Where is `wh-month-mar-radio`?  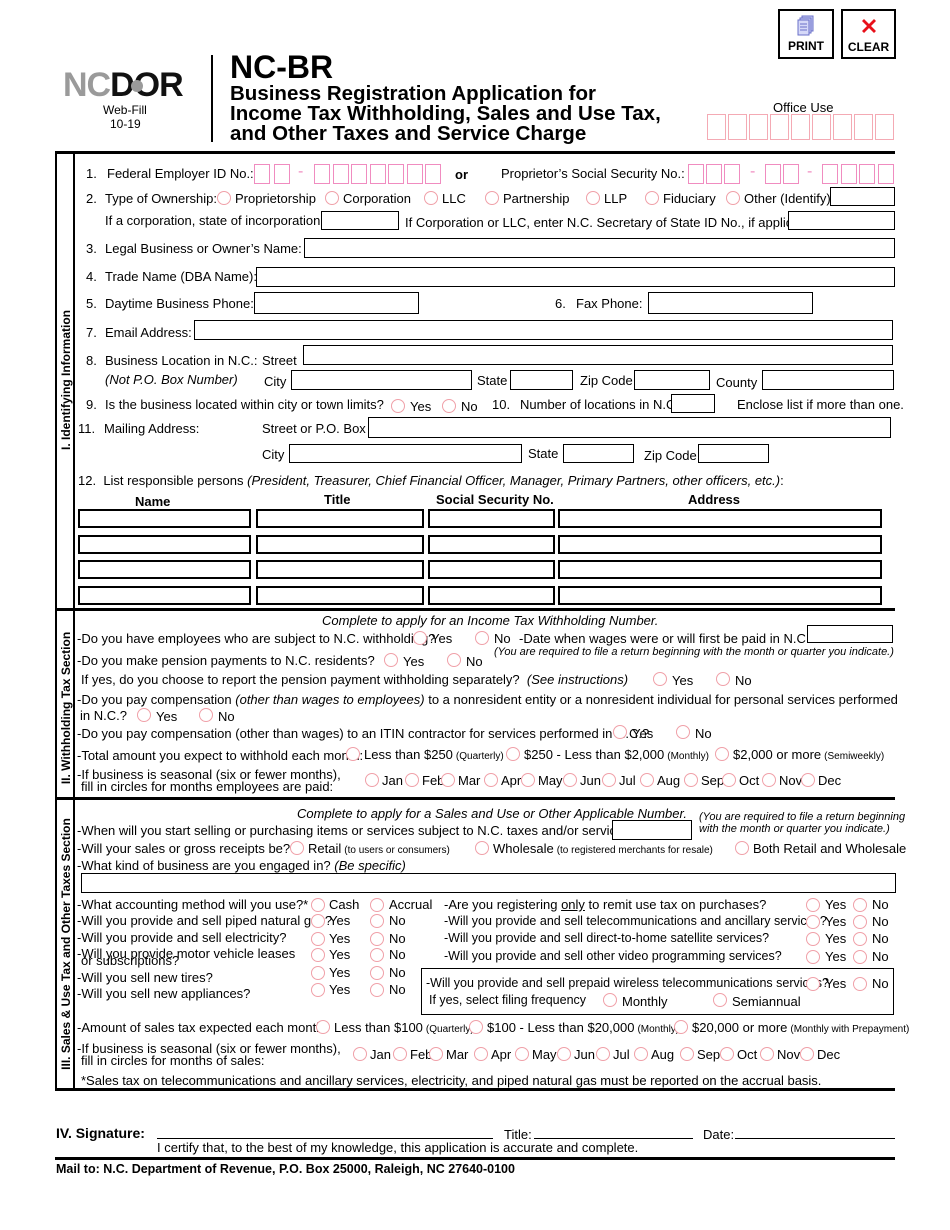
wh-month-mar-radio is located at coordinates (448, 780).